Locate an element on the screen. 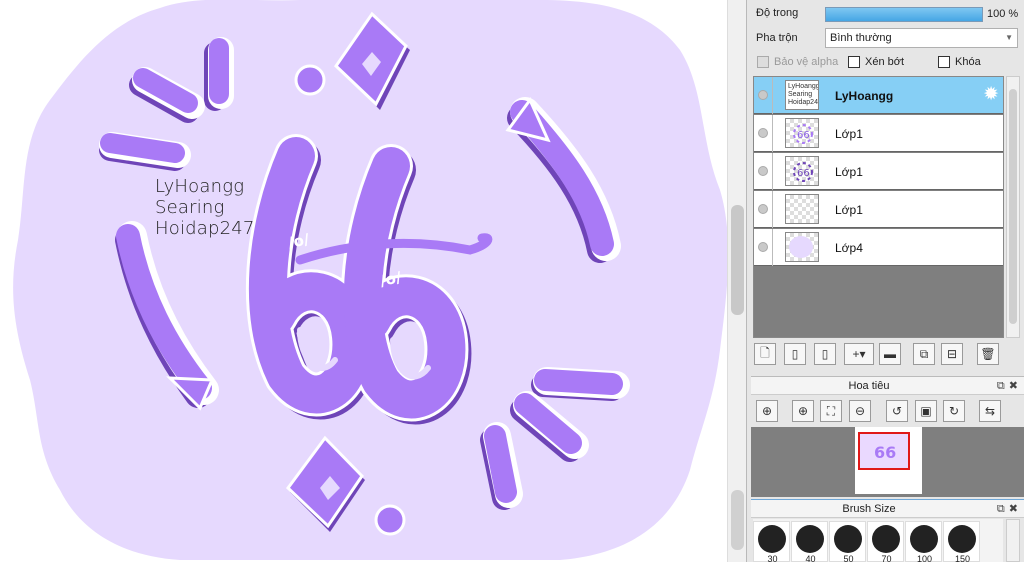 Image resolution: width=1024 pixels, height=562 pixels. new-layer-icon: 🗋 is located at coordinates (765, 354).